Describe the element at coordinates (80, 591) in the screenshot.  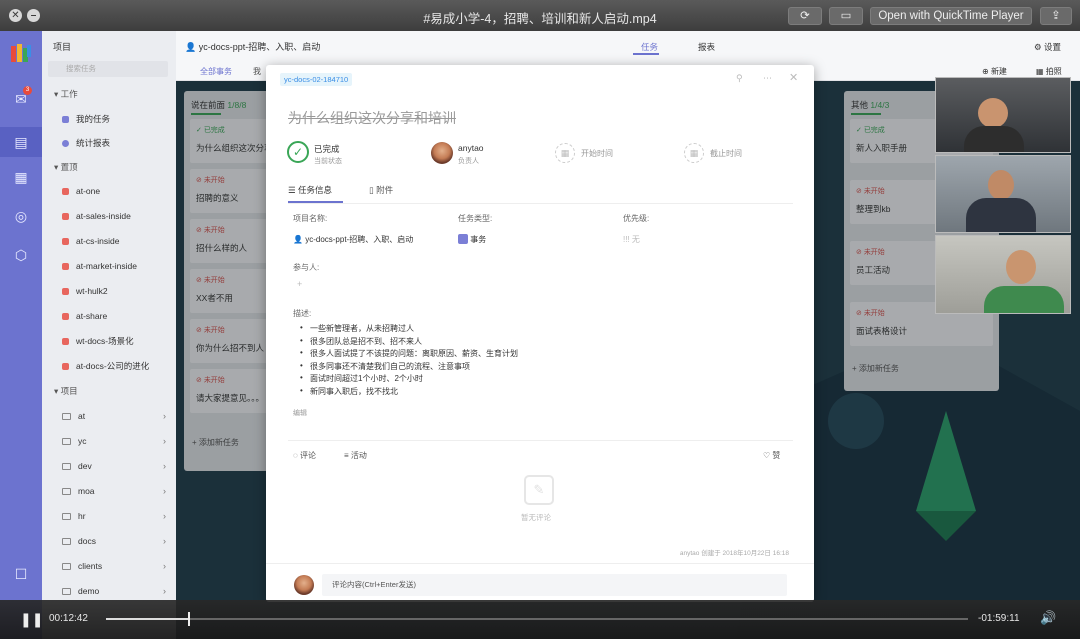
I see `sidebar-item-folder: demo` at that location.